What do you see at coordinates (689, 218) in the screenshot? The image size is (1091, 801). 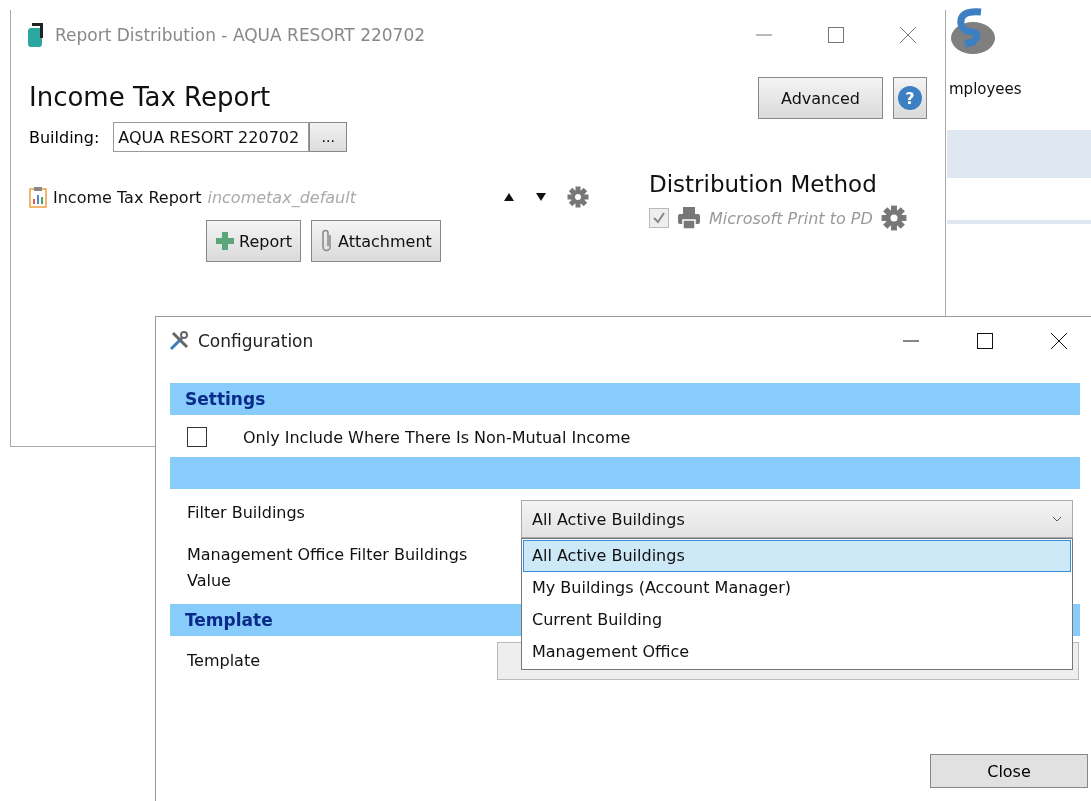 I see `printer-icon` at bounding box center [689, 218].